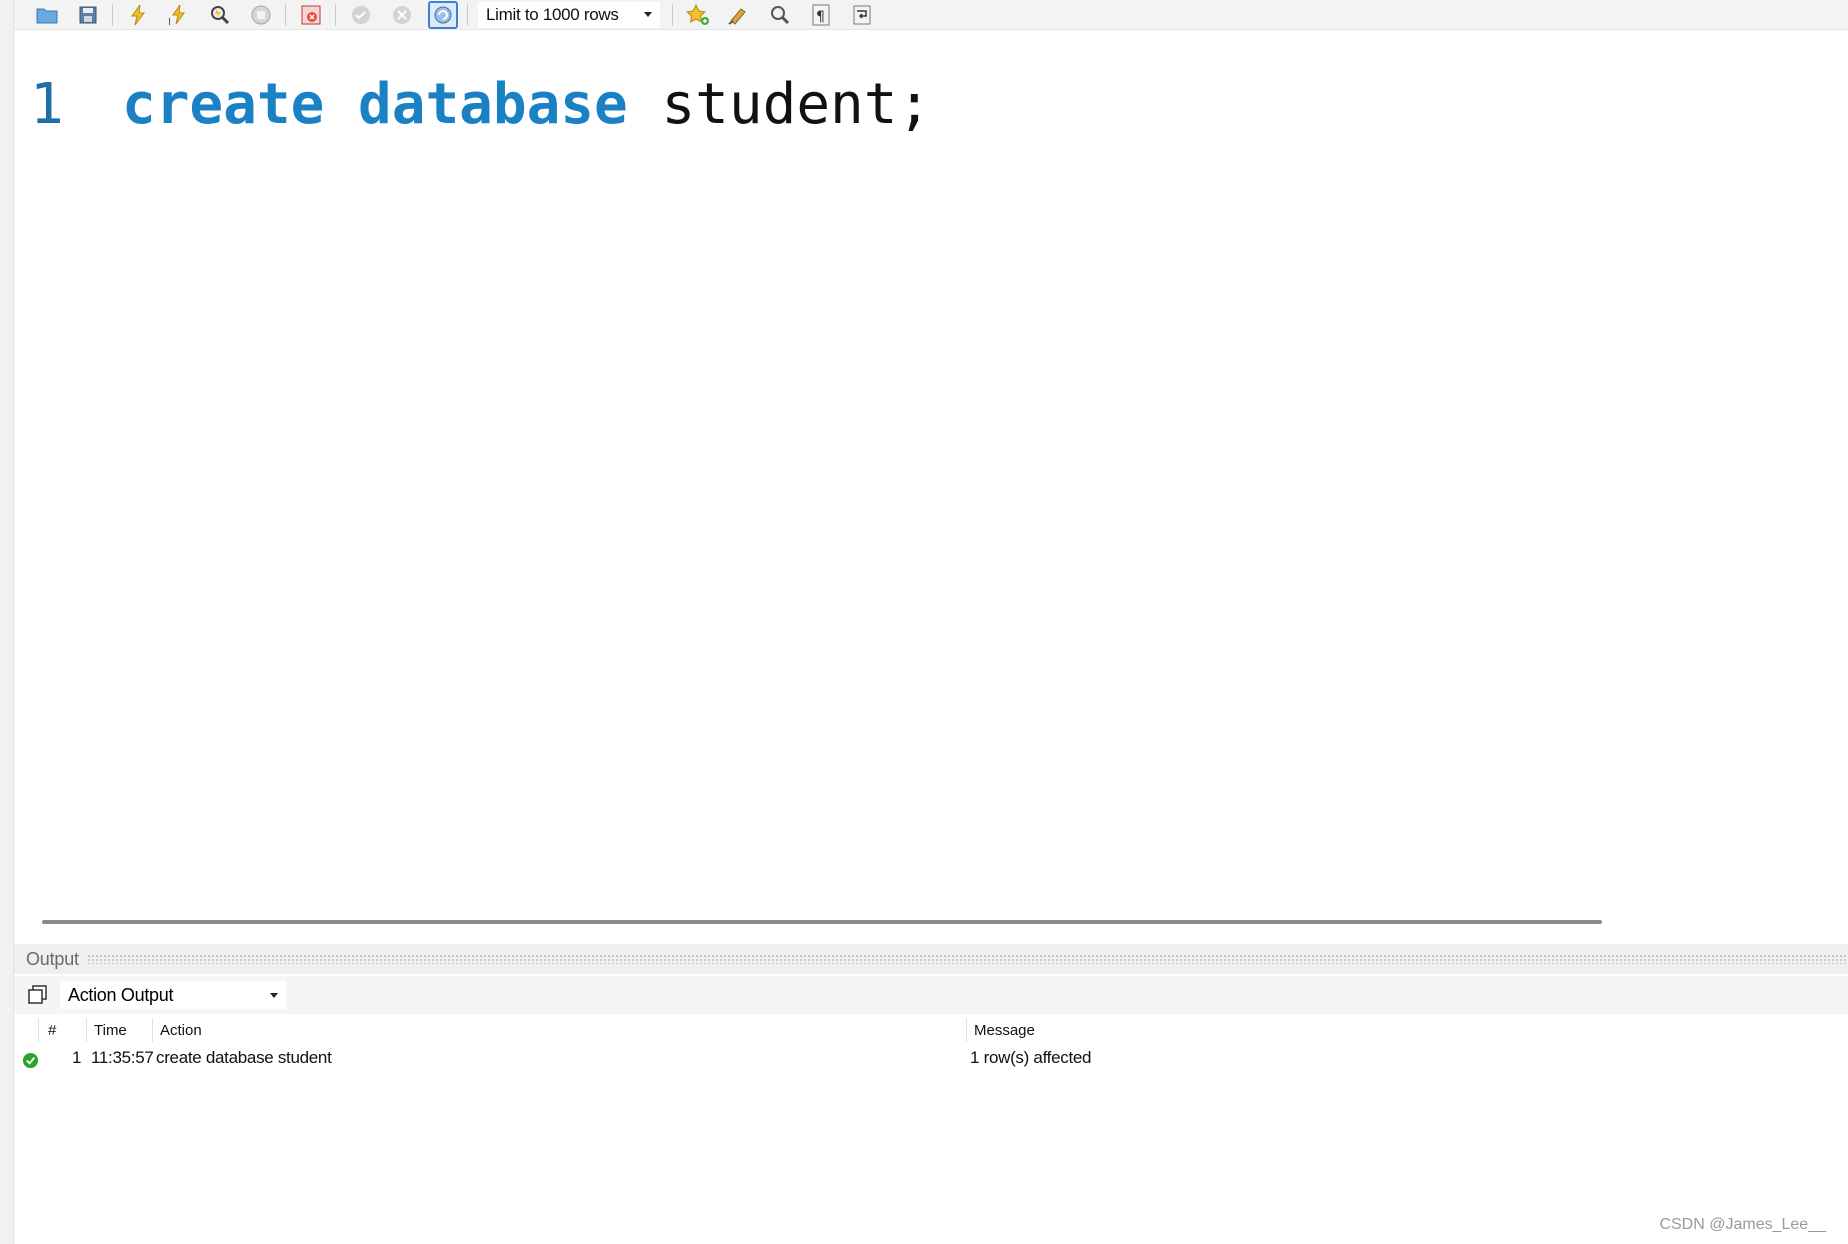 The height and width of the screenshot is (1244, 1848). What do you see at coordinates (1031, 1057) in the screenshot?
I see `row-message: 1 row(s) affected` at bounding box center [1031, 1057].